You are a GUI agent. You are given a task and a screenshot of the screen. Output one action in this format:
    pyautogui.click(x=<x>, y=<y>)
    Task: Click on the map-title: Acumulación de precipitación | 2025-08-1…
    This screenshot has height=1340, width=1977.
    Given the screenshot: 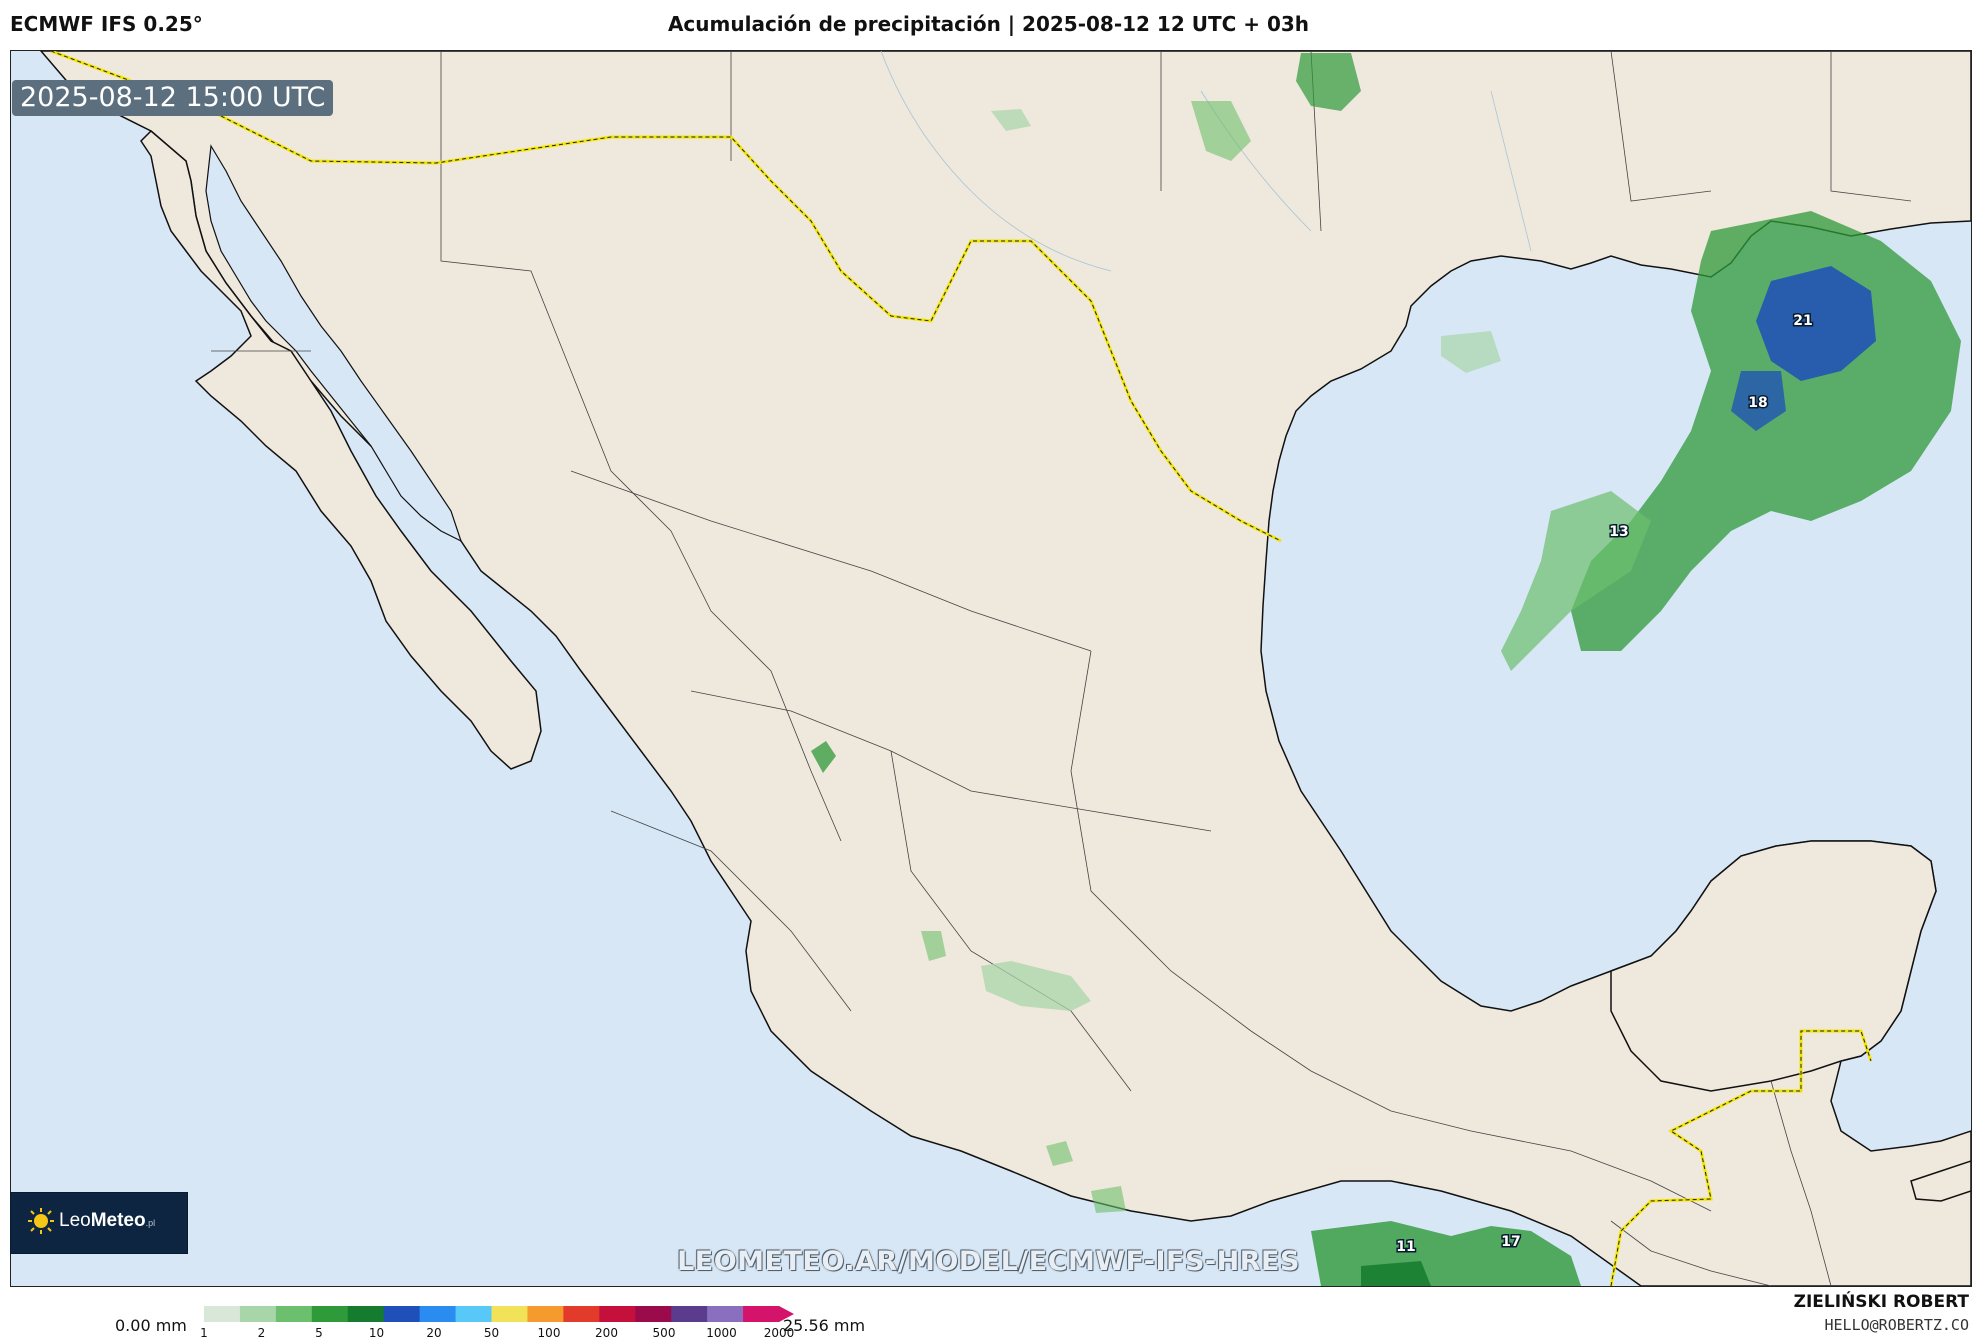 What is the action you would take?
    pyautogui.click(x=988, y=24)
    